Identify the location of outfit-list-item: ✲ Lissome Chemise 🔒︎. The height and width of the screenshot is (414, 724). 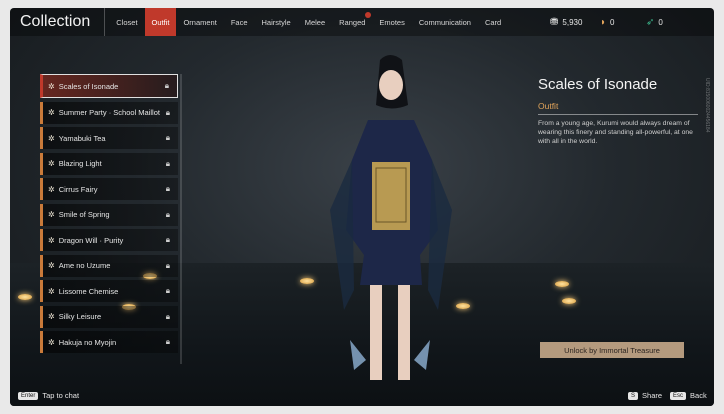
(109, 291).